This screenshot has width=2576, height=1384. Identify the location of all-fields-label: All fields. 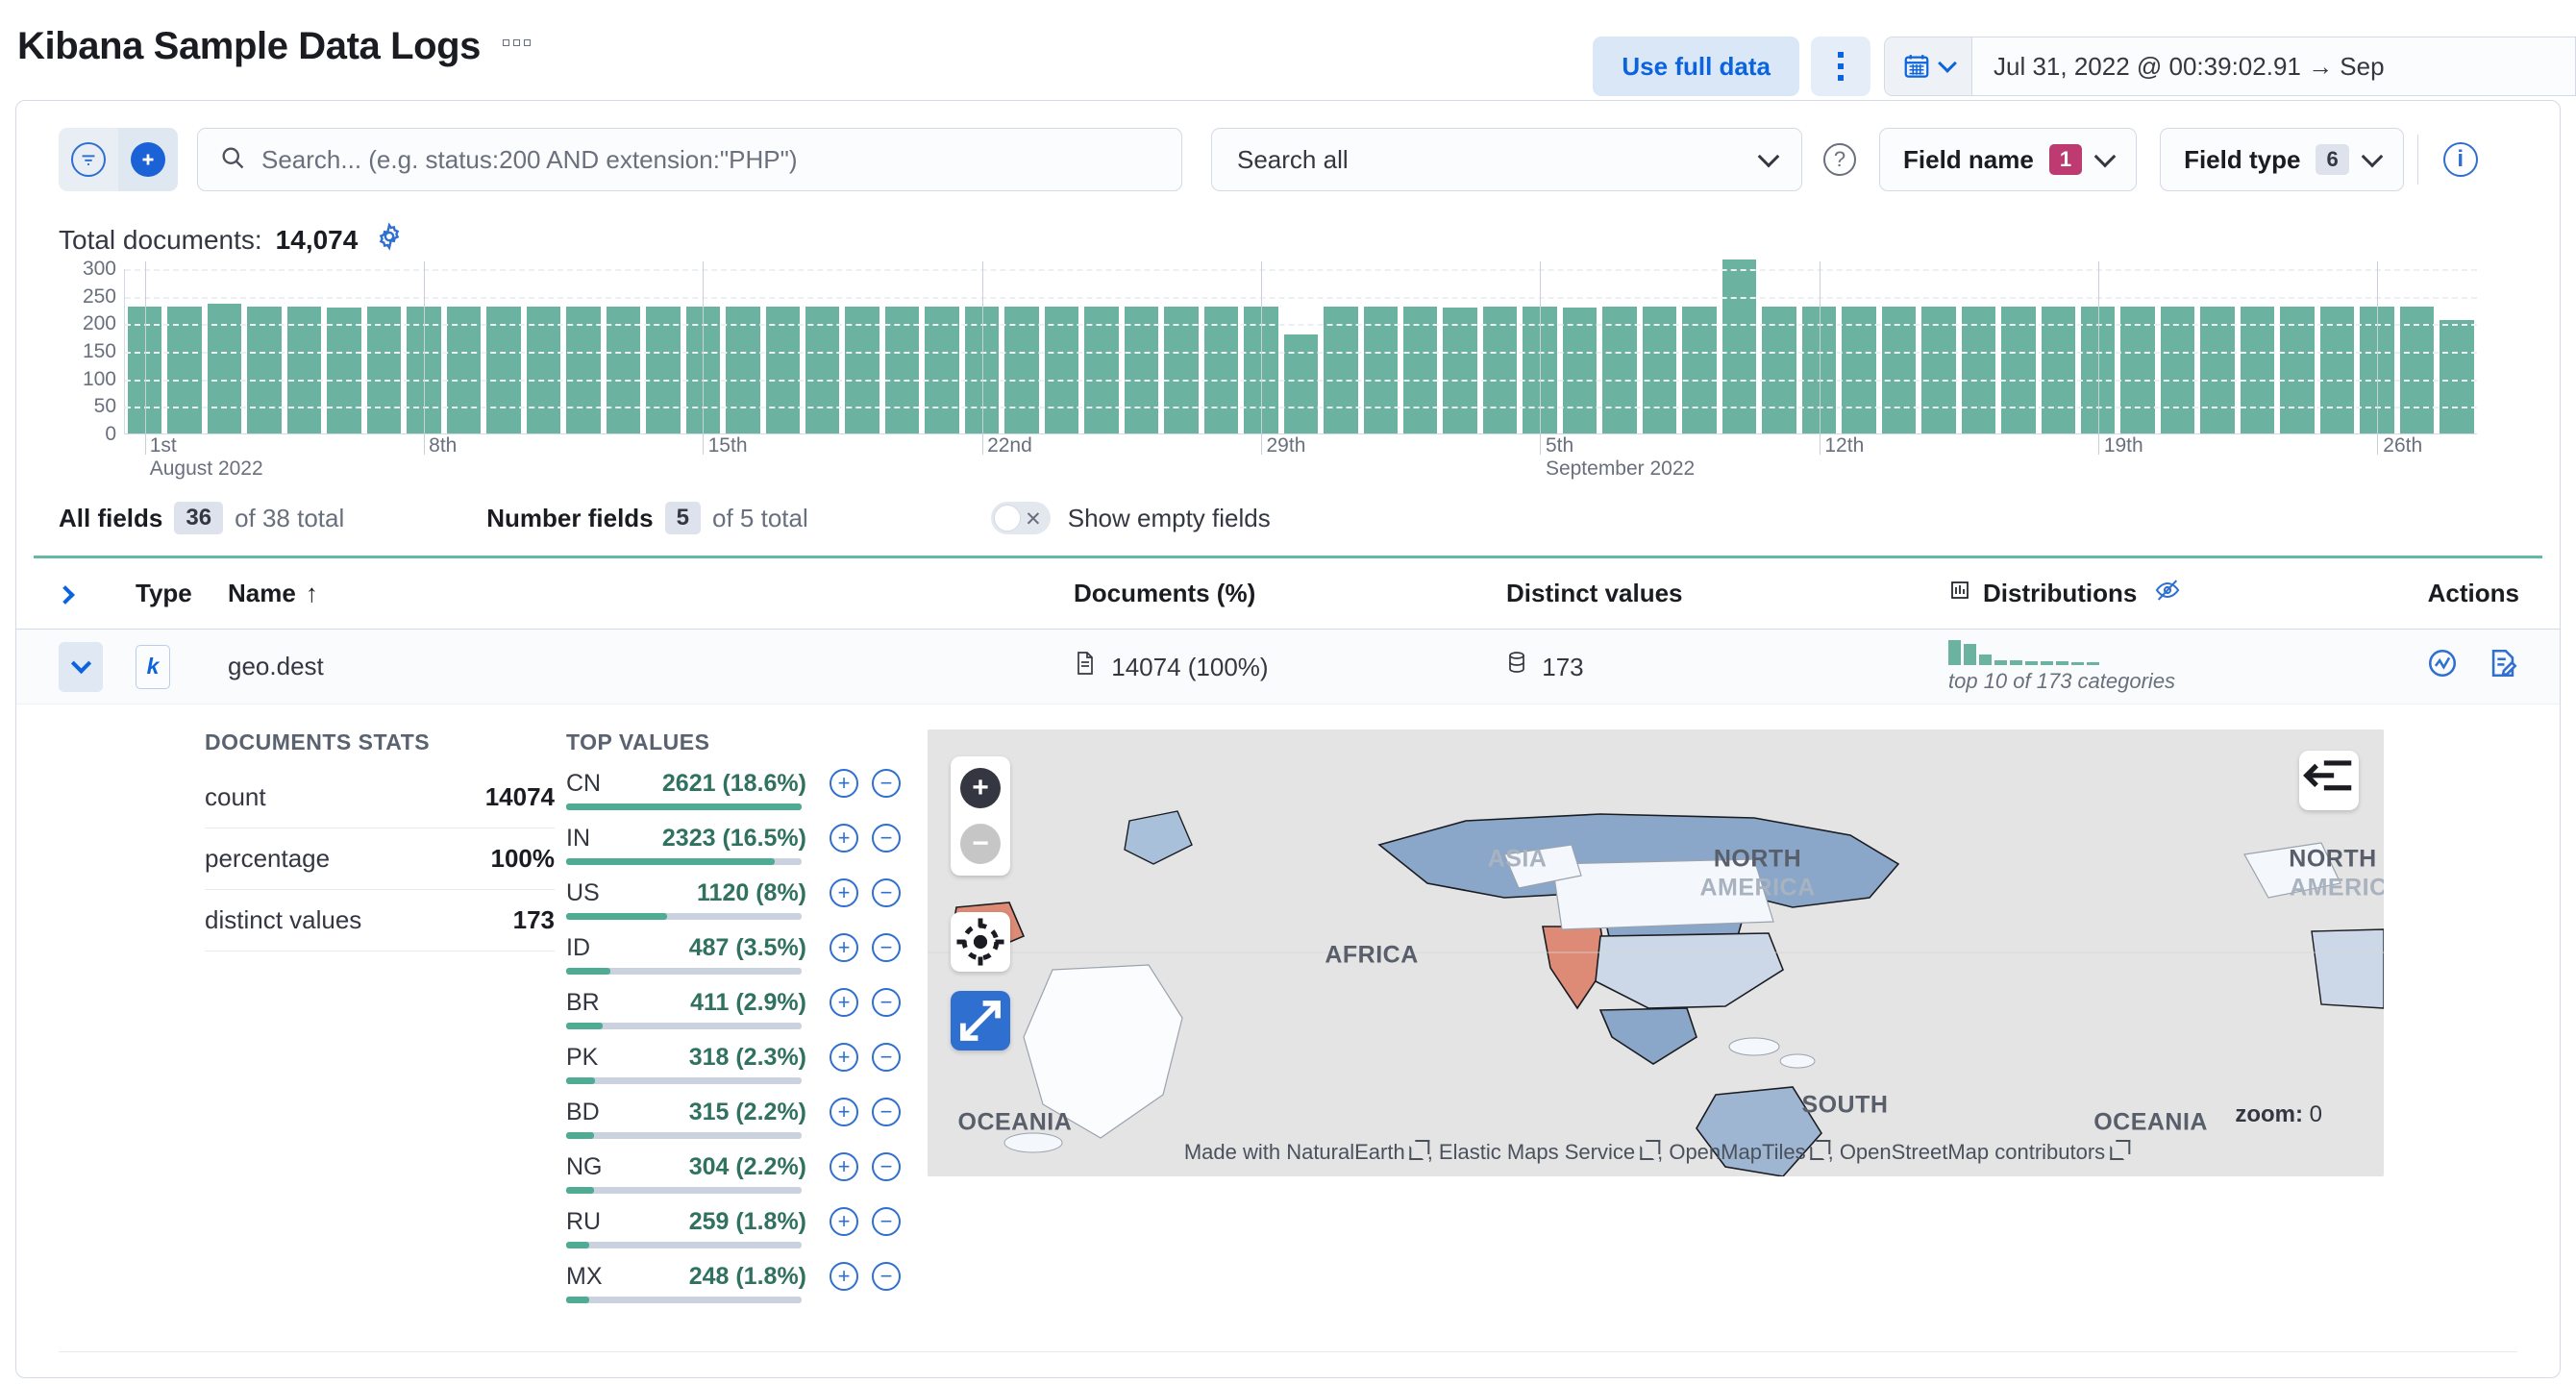
(110, 518).